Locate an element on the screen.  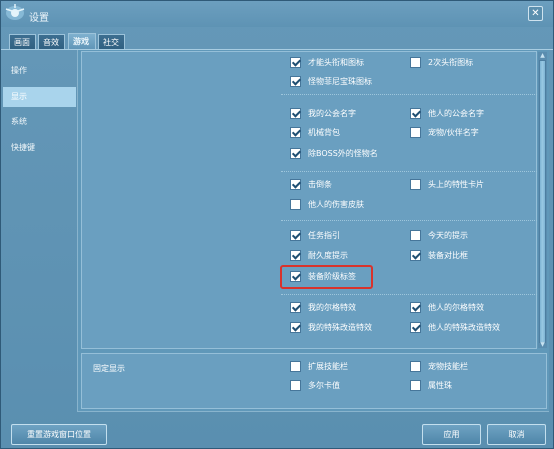
sidebar-item-hotkeys: 快捷键 is located at coordinates (39, 148).